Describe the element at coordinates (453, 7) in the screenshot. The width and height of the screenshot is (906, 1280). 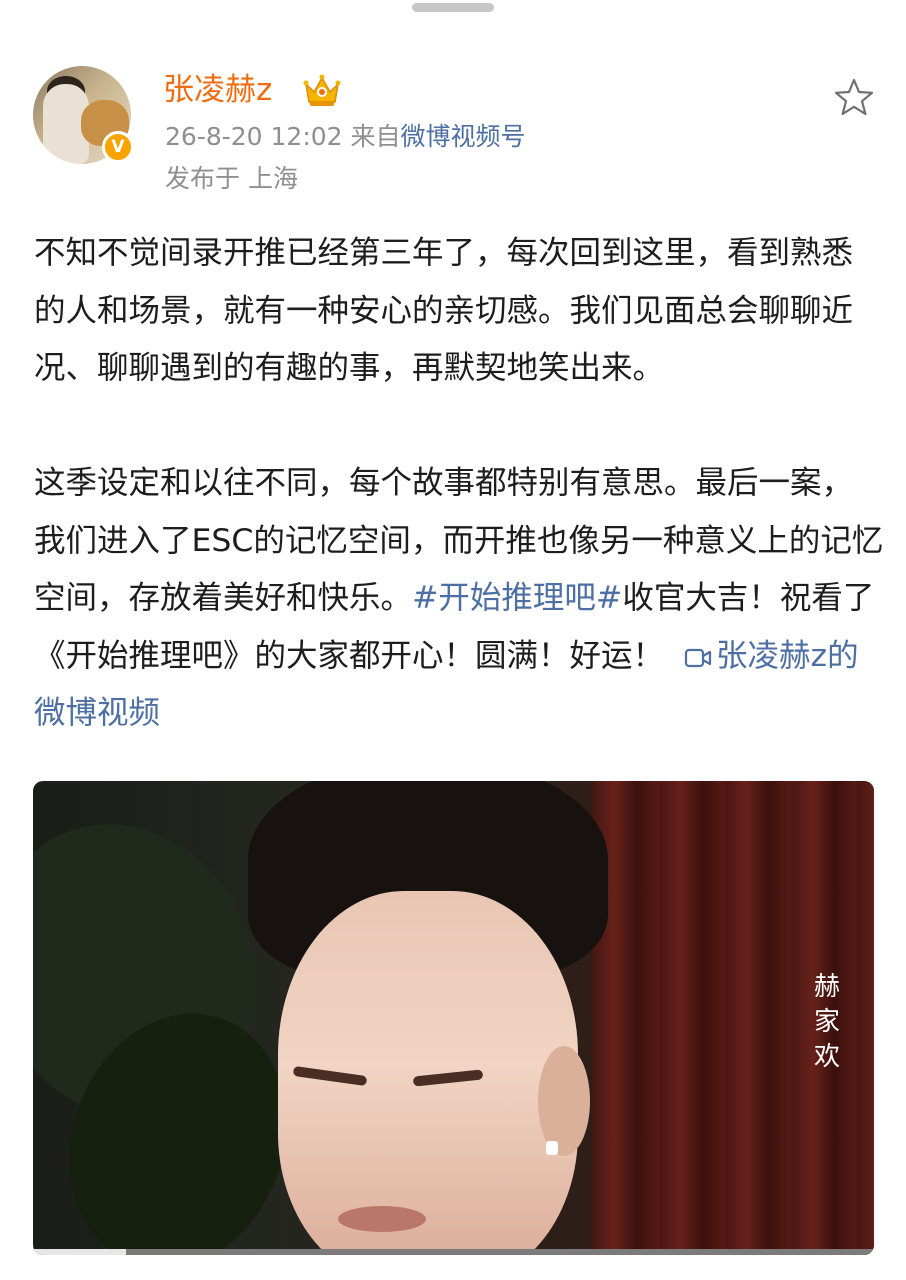
I see `drag-handle` at that location.